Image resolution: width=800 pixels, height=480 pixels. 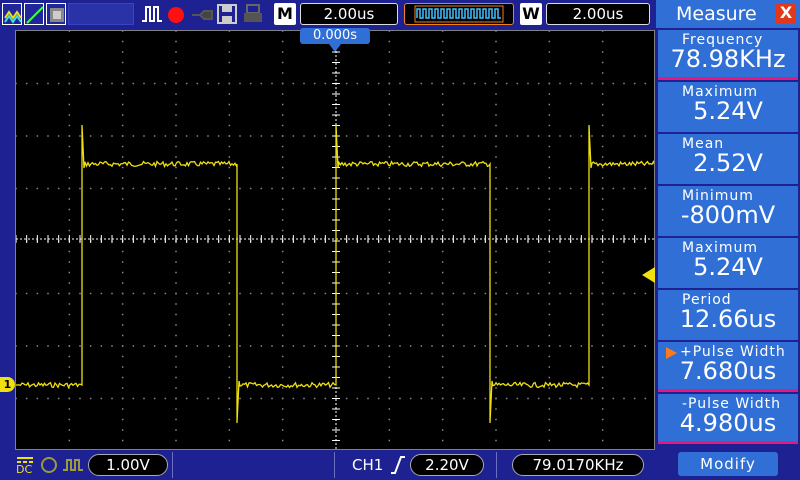 What do you see at coordinates (728, 163) in the screenshot?
I see `measure-item-value: 2.52V` at bounding box center [728, 163].